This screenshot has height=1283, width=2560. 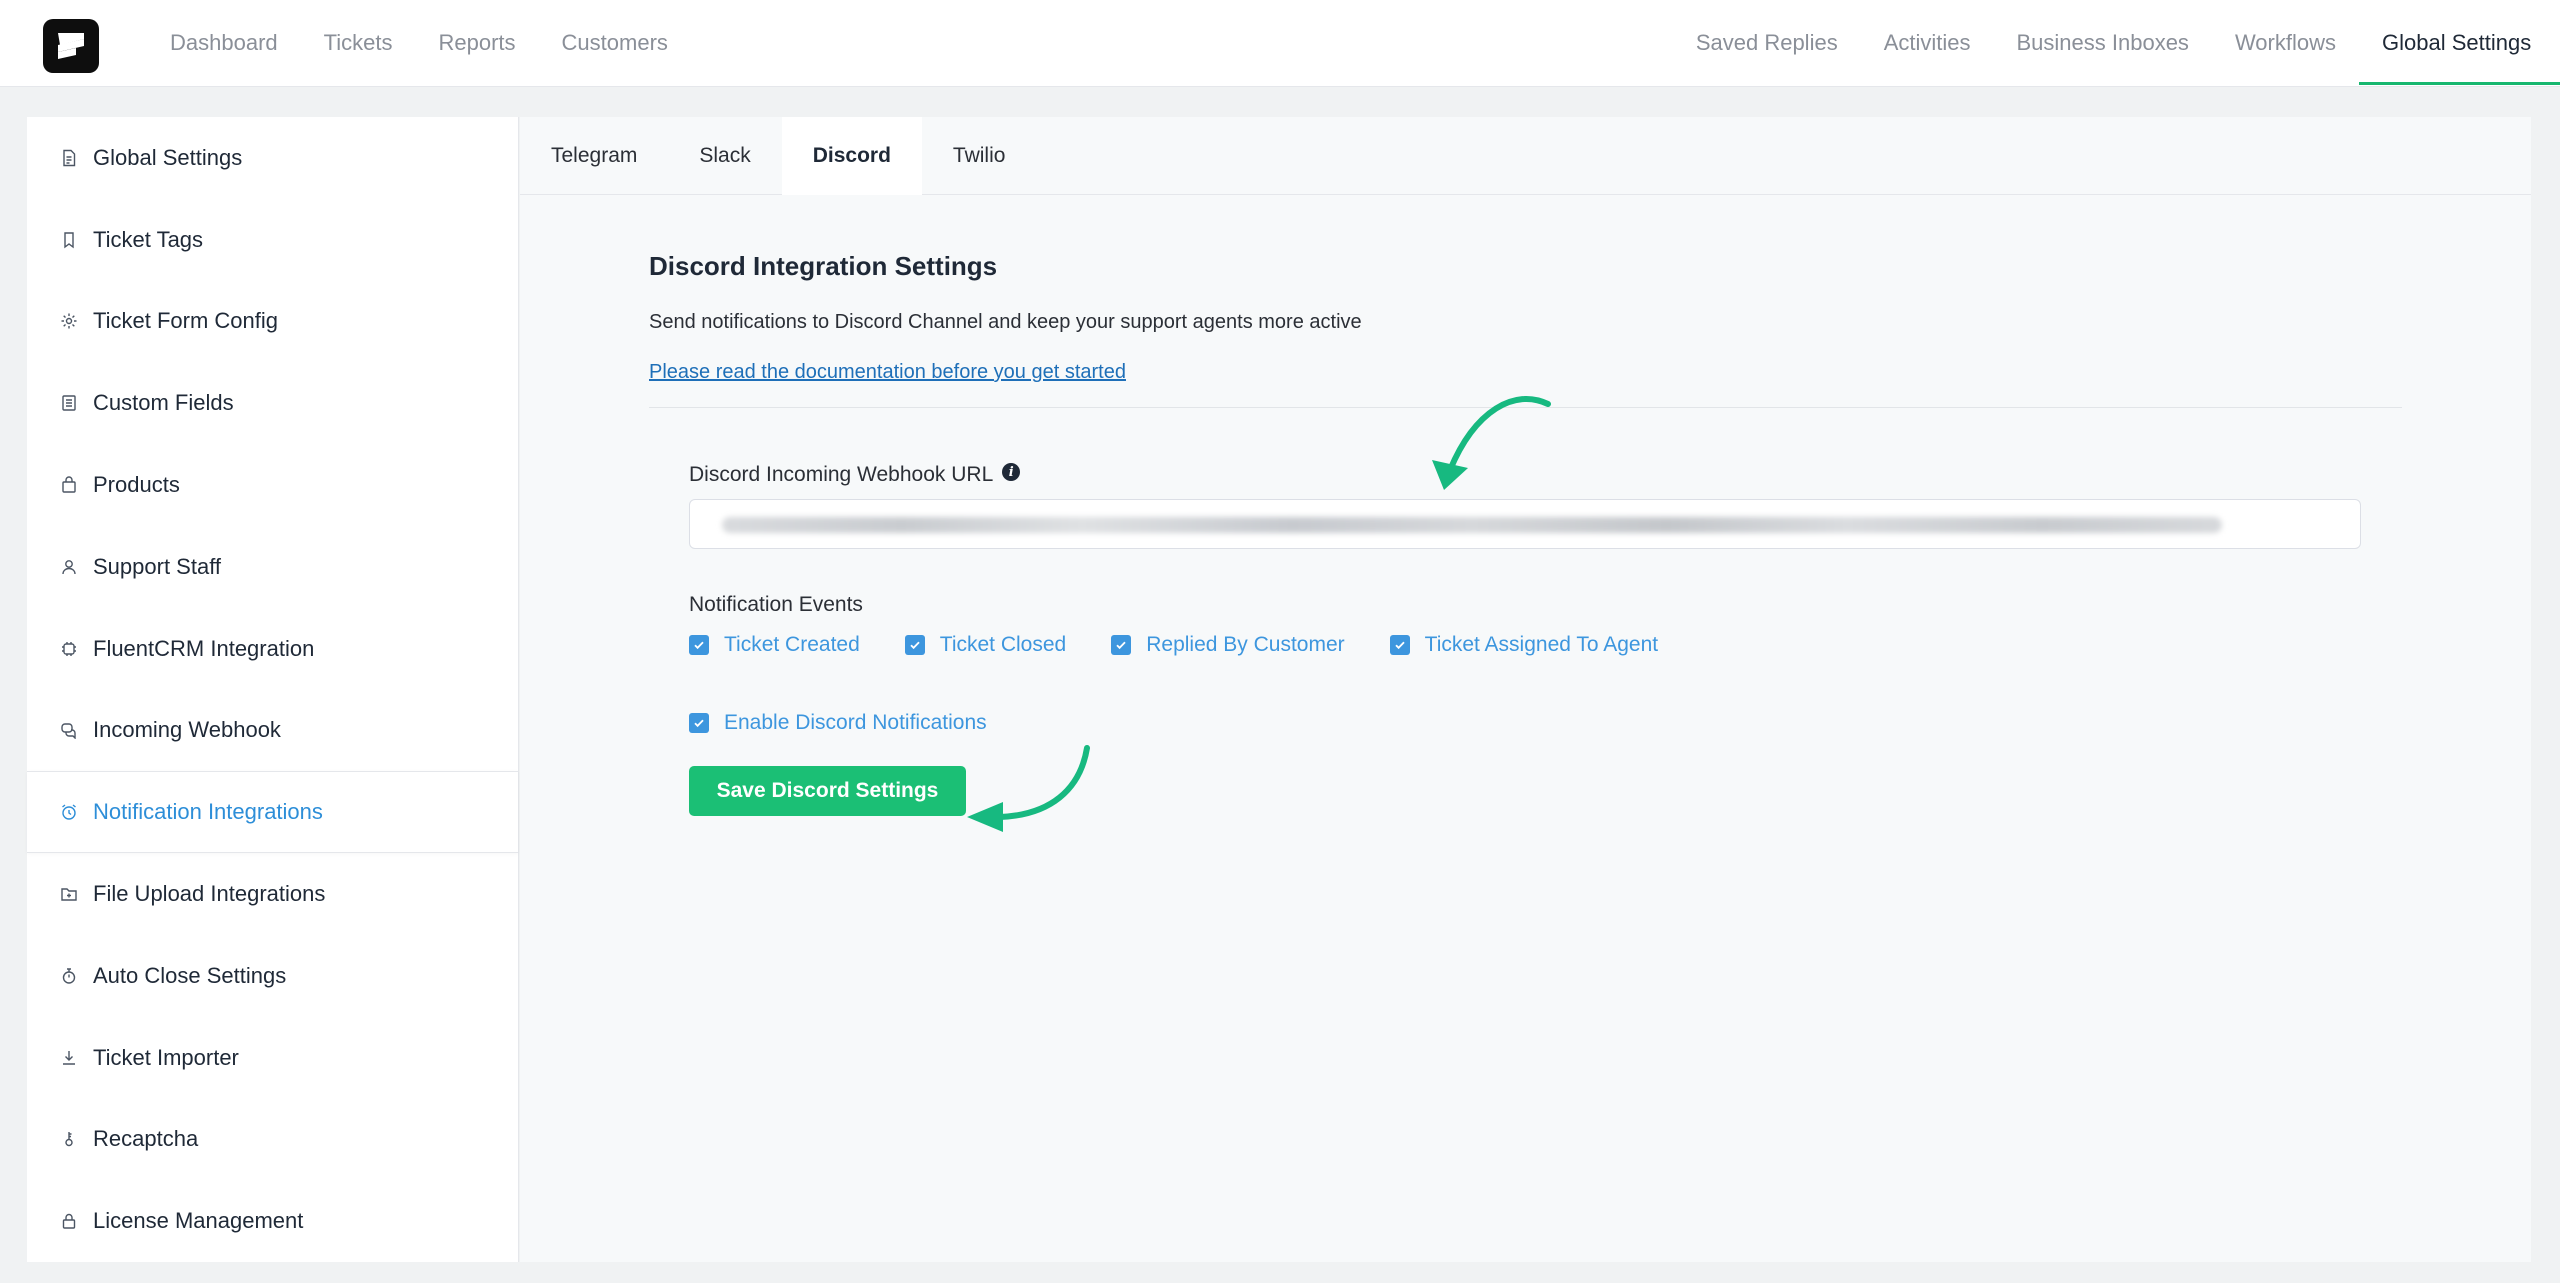 What do you see at coordinates (69, 485) in the screenshot?
I see `bag-icon` at bounding box center [69, 485].